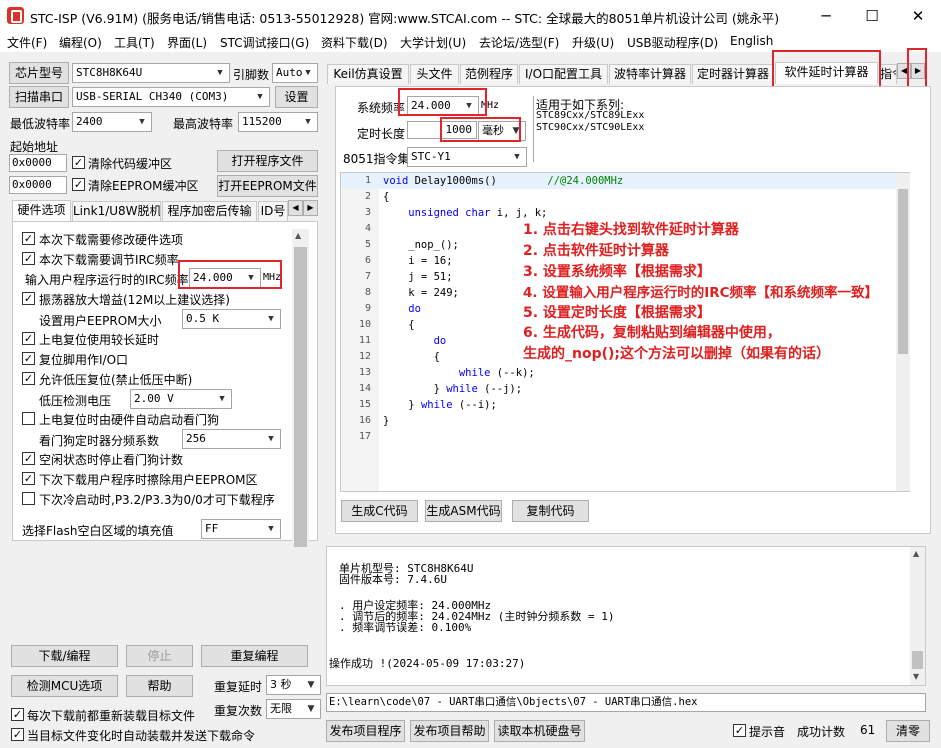 The height and width of the screenshot is (748, 941). What do you see at coordinates (209, 211) in the screenshot?
I see `tab-encrypted-transfer: 程序加密后传输` at bounding box center [209, 211].